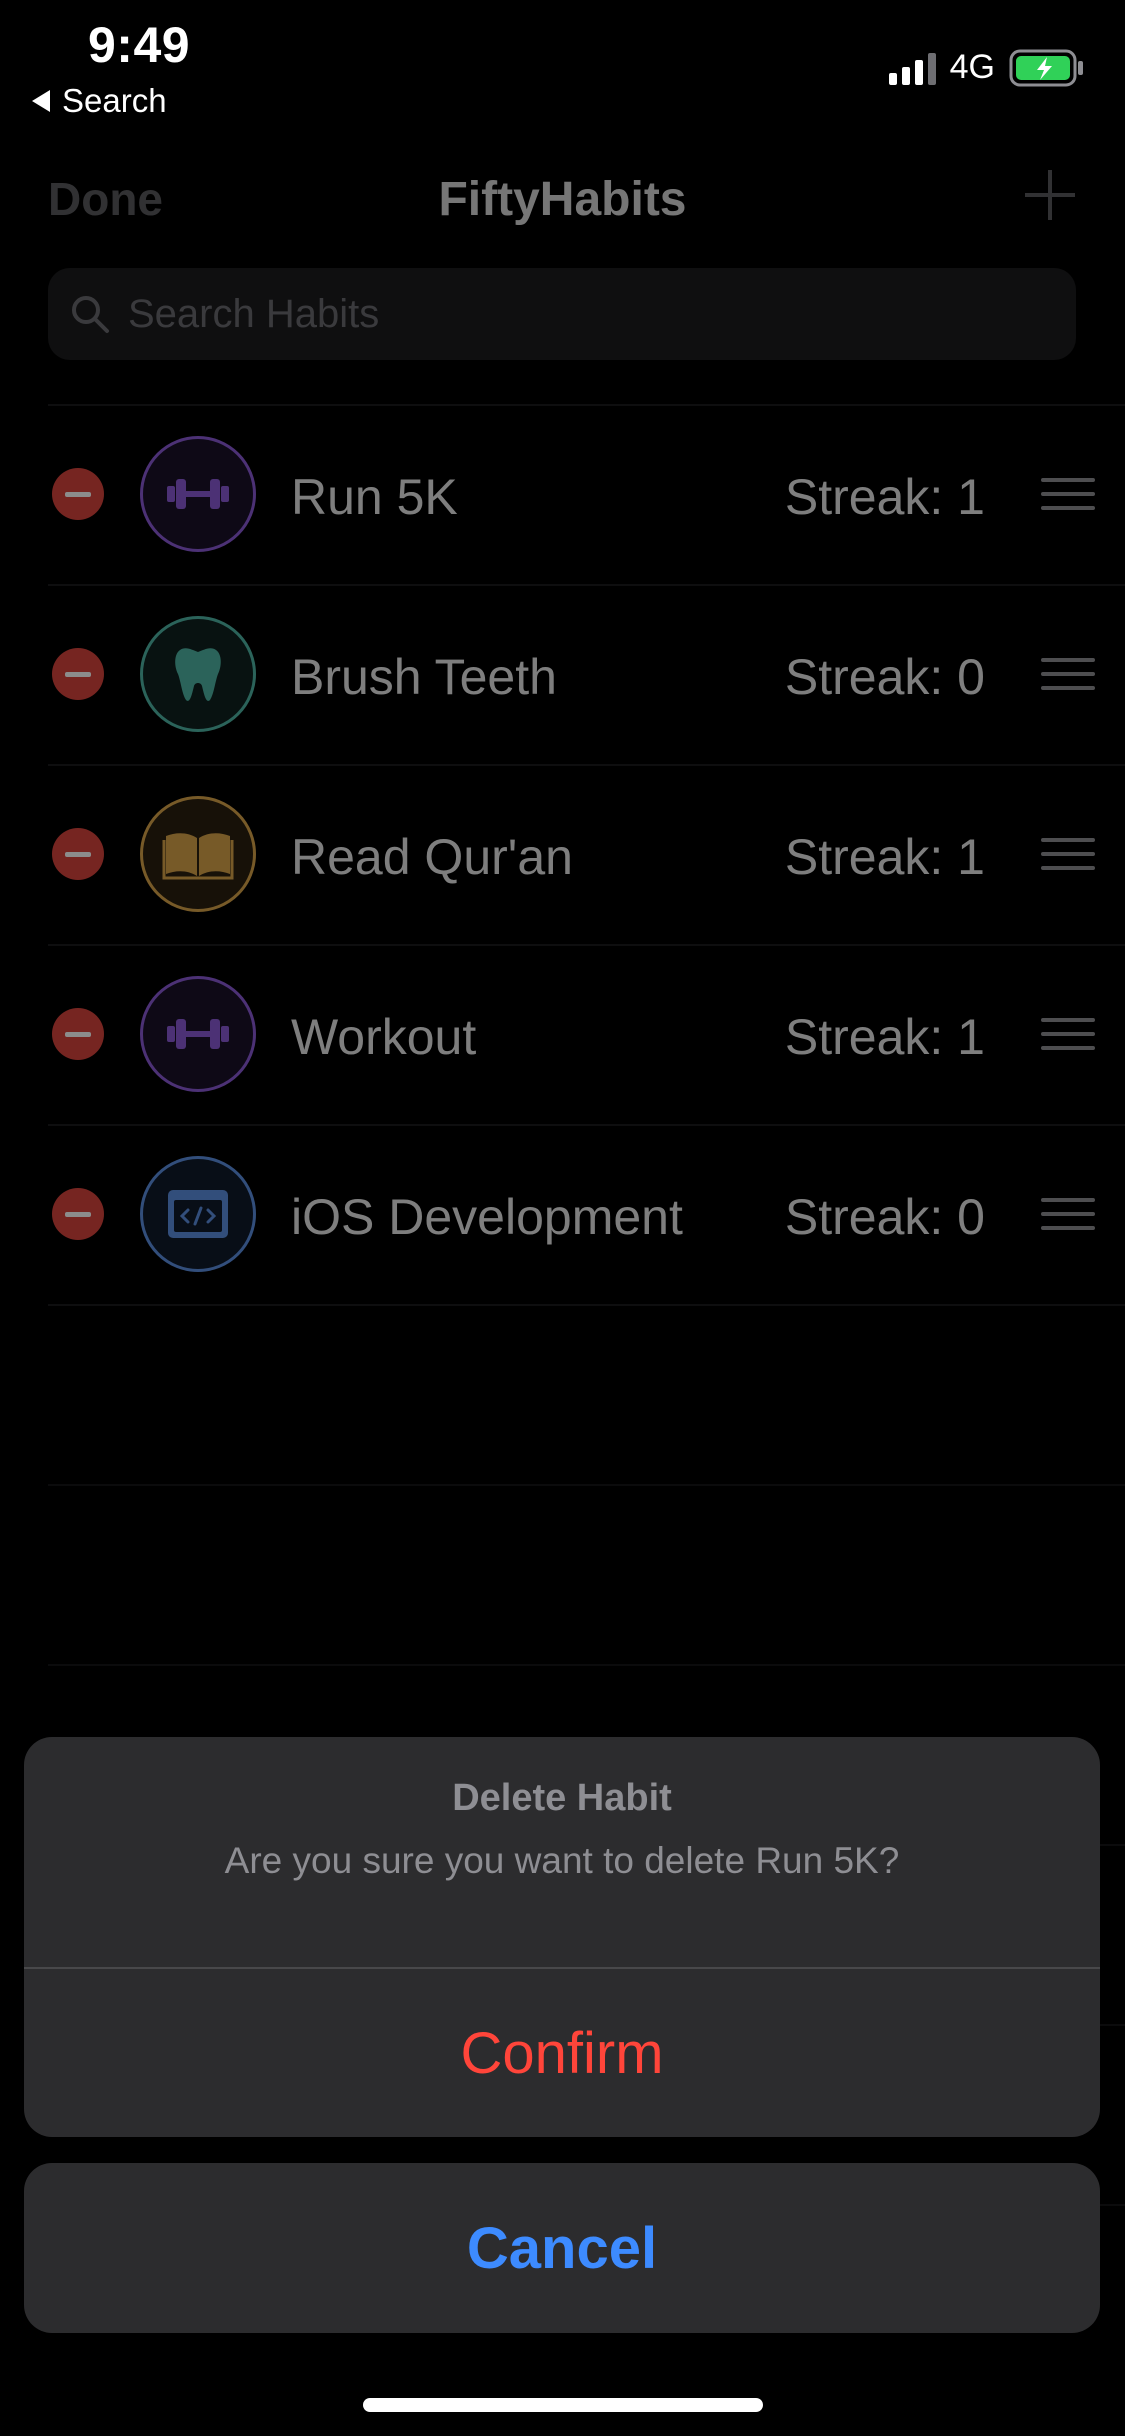 The height and width of the screenshot is (2436, 1125). Describe the element at coordinates (114, 100) in the screenshot. I see `back-label: Search` at that location.